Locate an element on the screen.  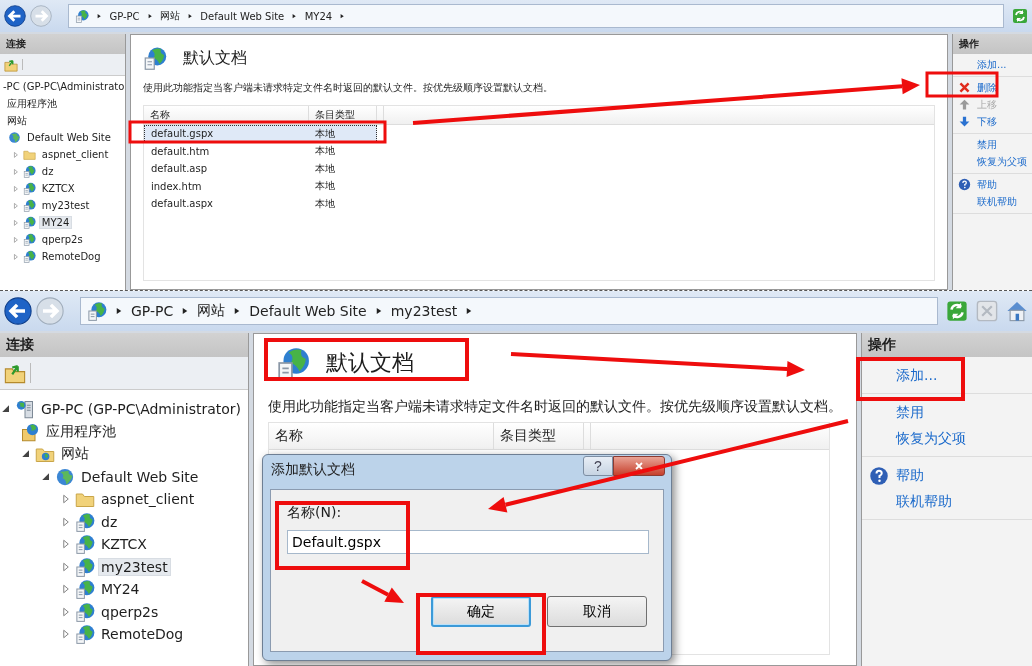
name-input-field: Default.gspx is located at coordinates (468, 542).